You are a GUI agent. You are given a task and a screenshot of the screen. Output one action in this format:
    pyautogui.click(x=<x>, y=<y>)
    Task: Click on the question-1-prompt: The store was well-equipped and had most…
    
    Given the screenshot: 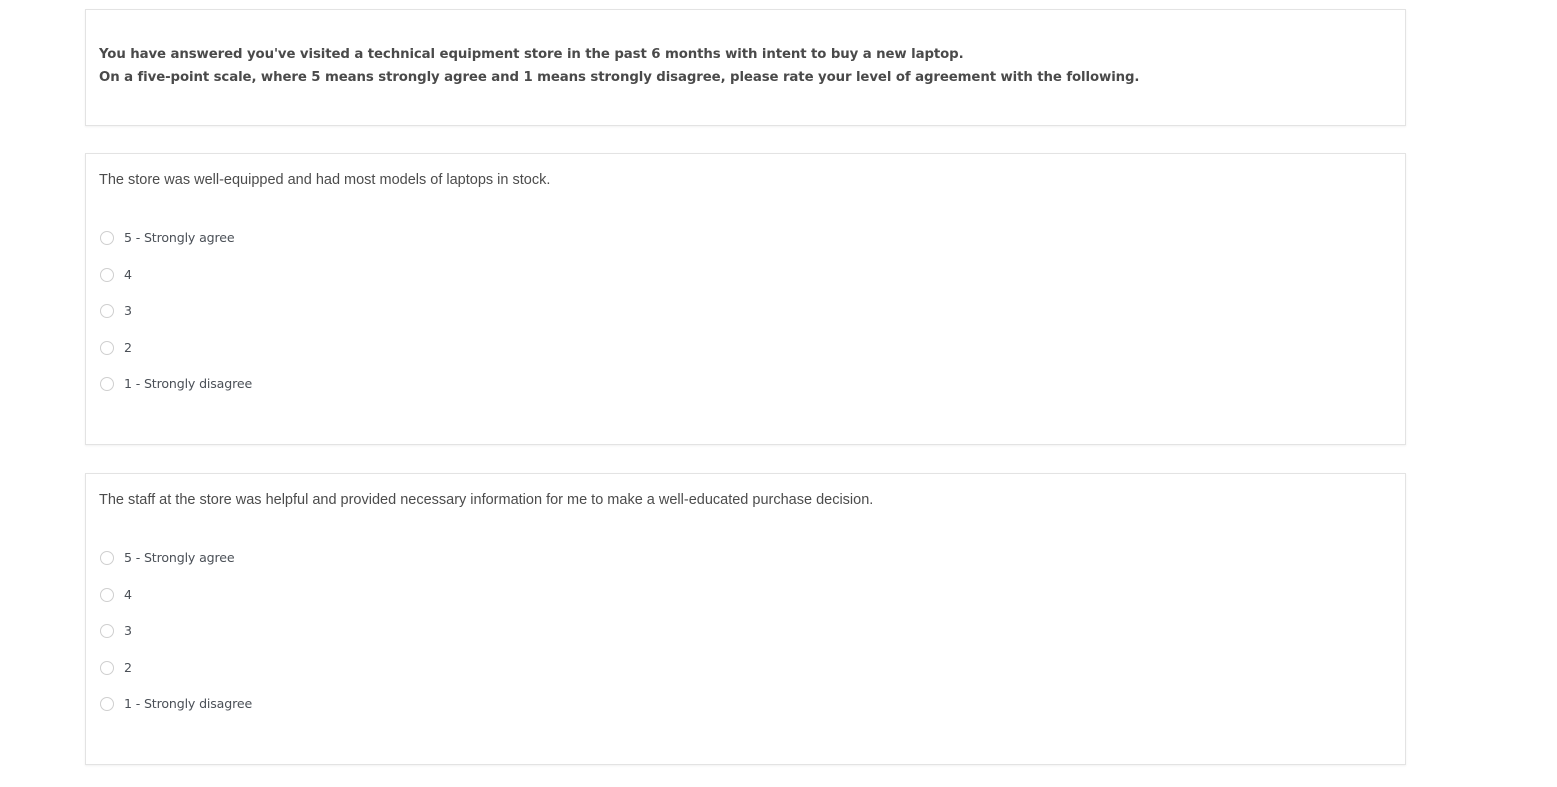 What is the action you would take?
    pyautogui.click(x=325, y=180)
    